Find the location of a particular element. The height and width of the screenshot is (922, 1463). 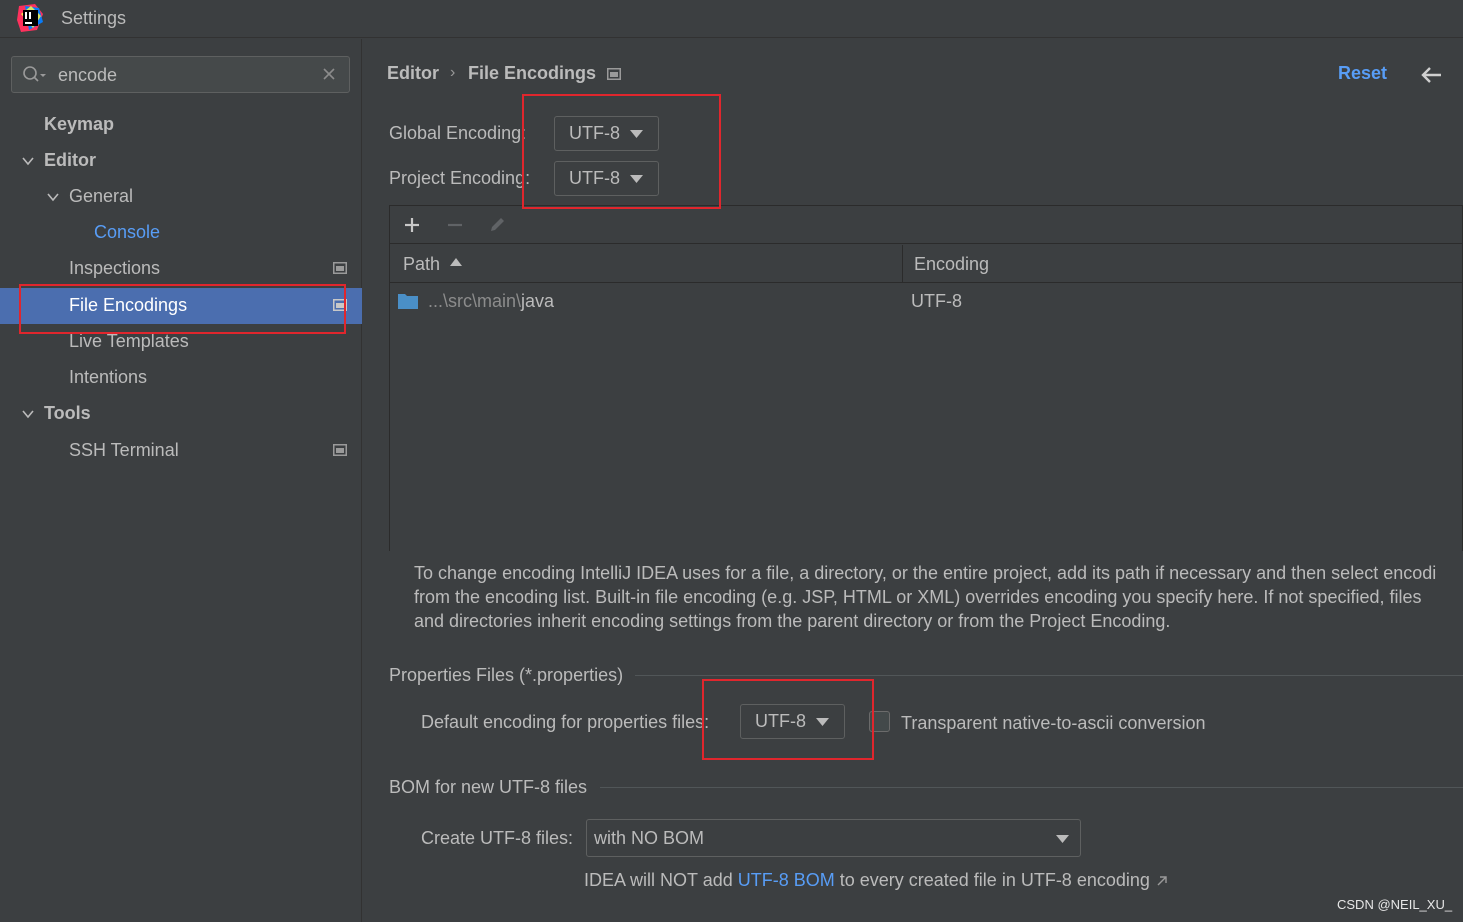

properties-encoding-select: UTF-8 is located at coordinates (792, 721).